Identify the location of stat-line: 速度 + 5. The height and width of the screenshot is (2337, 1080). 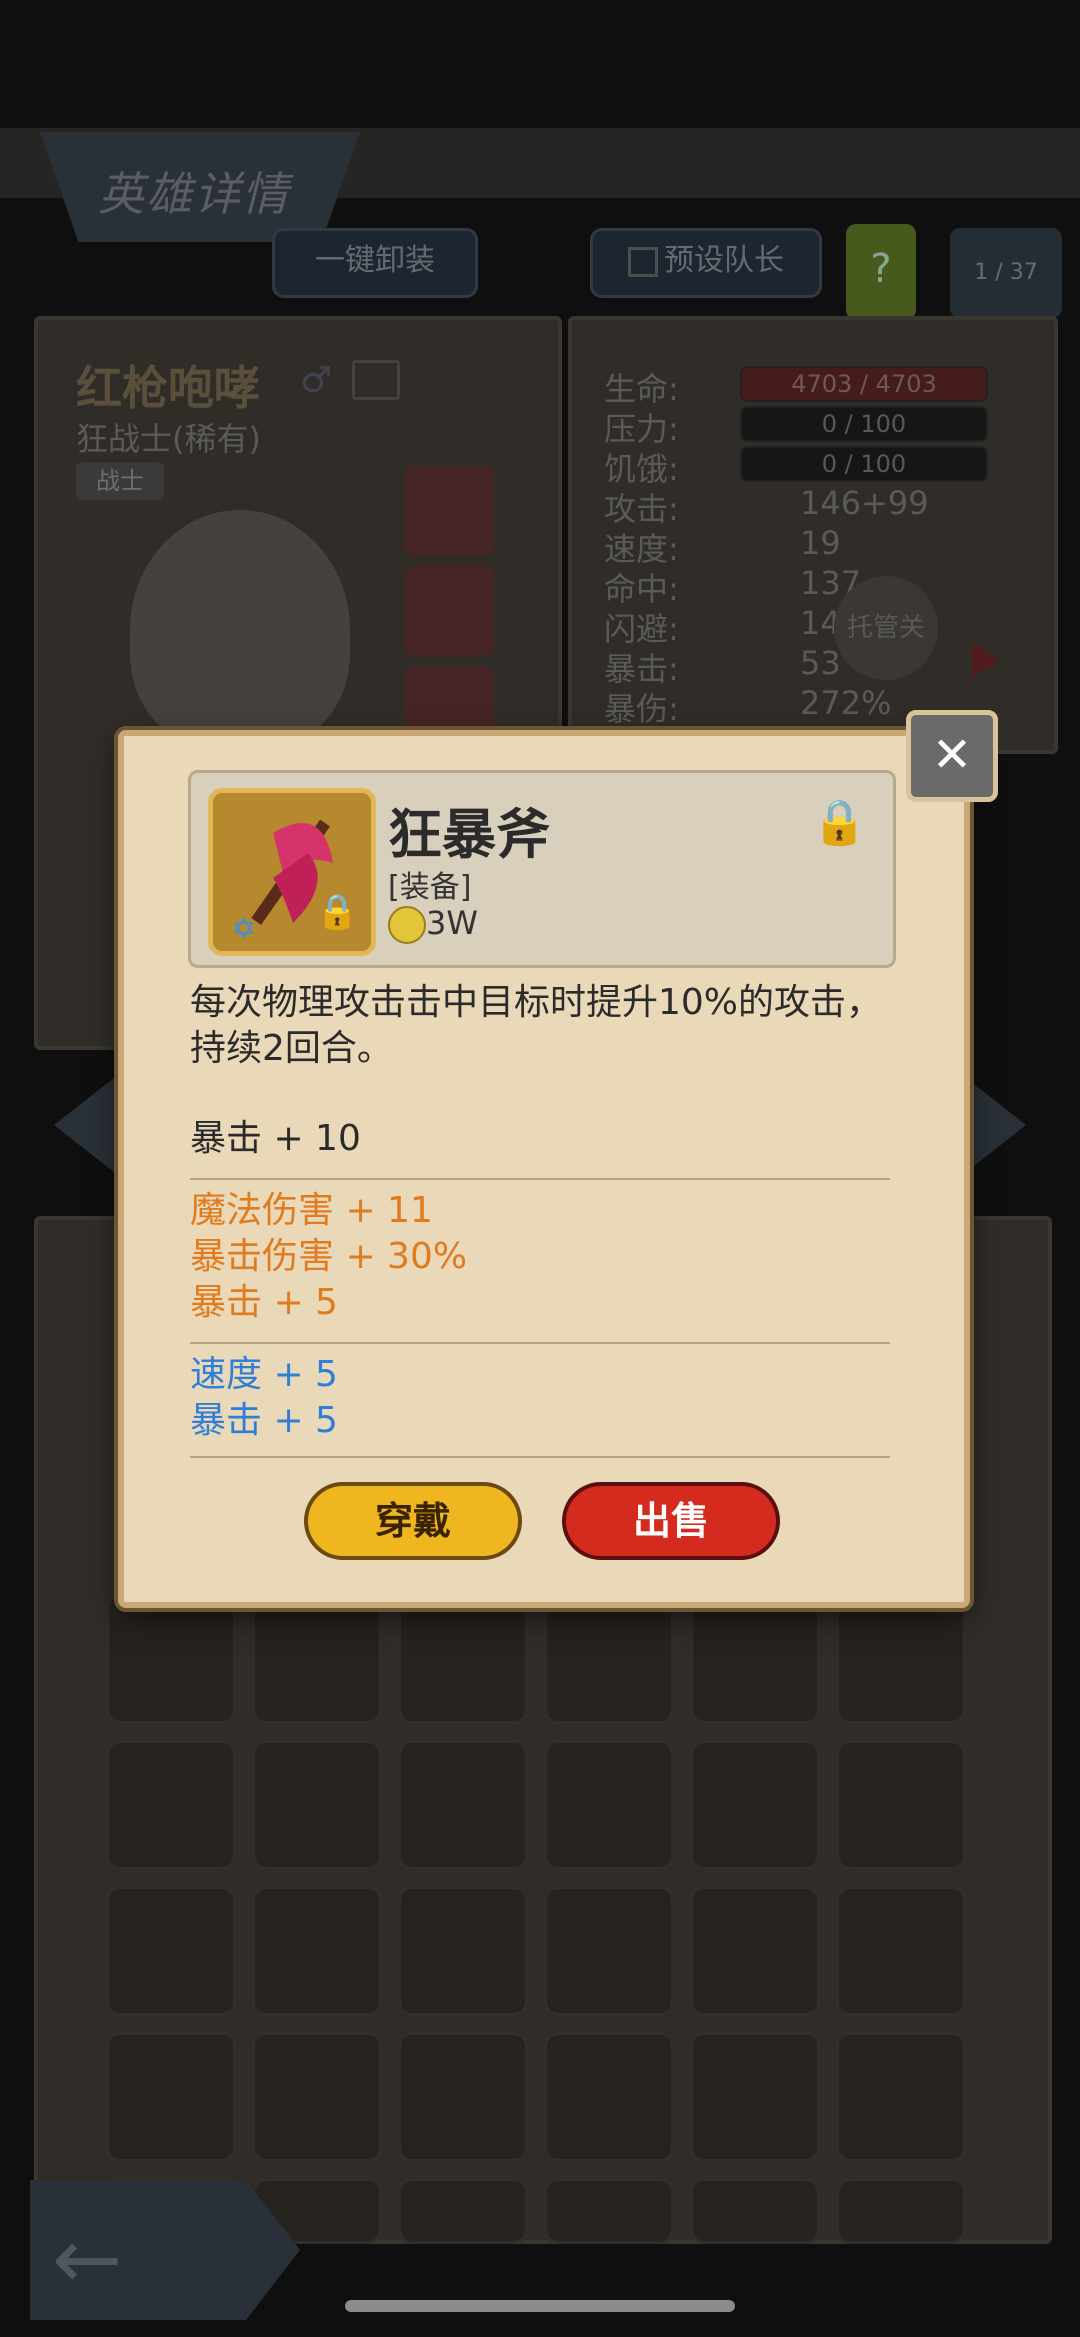
(264, 1374).